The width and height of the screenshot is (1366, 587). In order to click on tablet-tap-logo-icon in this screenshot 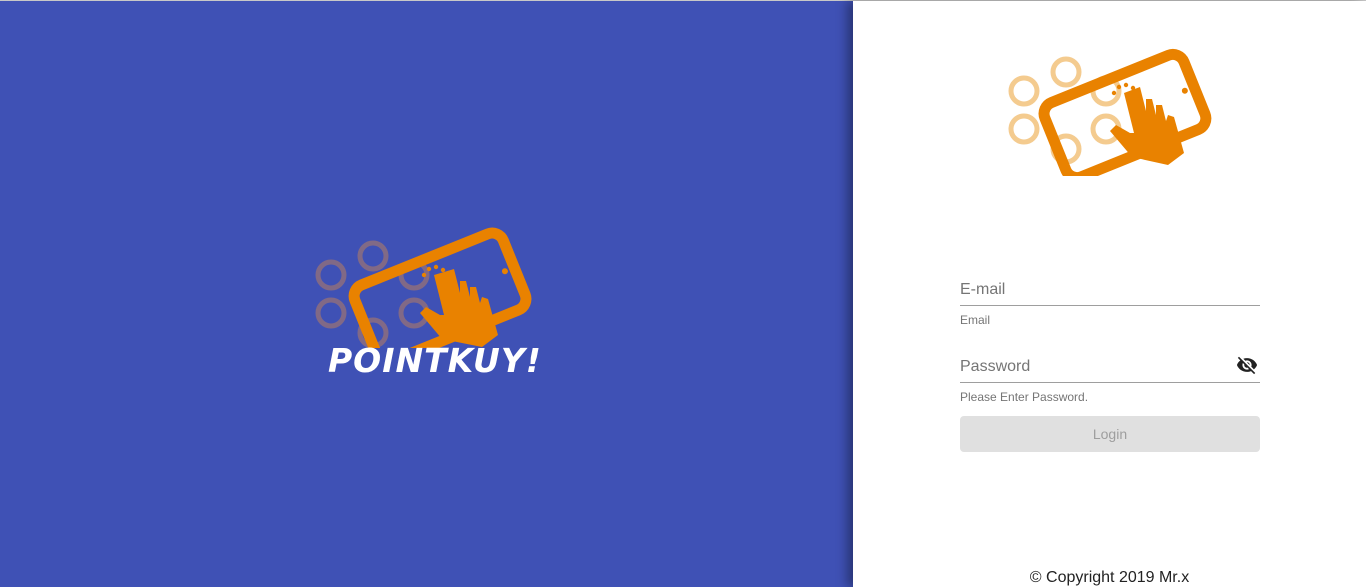, I will do `click(1110, 112)`.